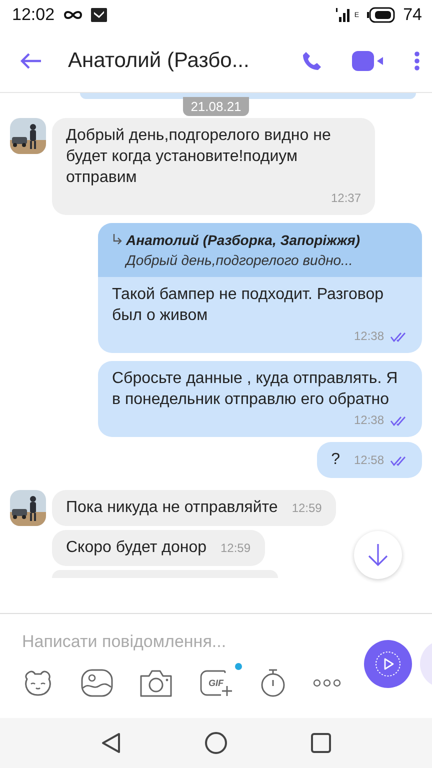  Describe the element at coordinates (38, 683) in the screenshot. I see `sticker-icon` at that location.